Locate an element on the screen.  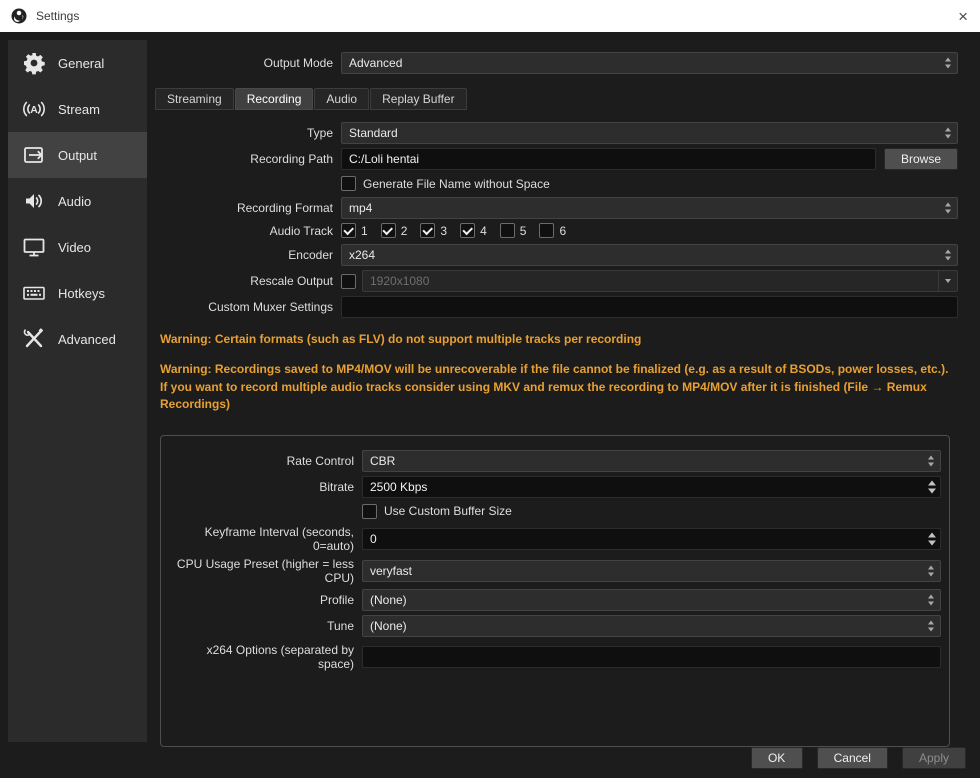
close-icon: × is located at coordinates (963, 16).